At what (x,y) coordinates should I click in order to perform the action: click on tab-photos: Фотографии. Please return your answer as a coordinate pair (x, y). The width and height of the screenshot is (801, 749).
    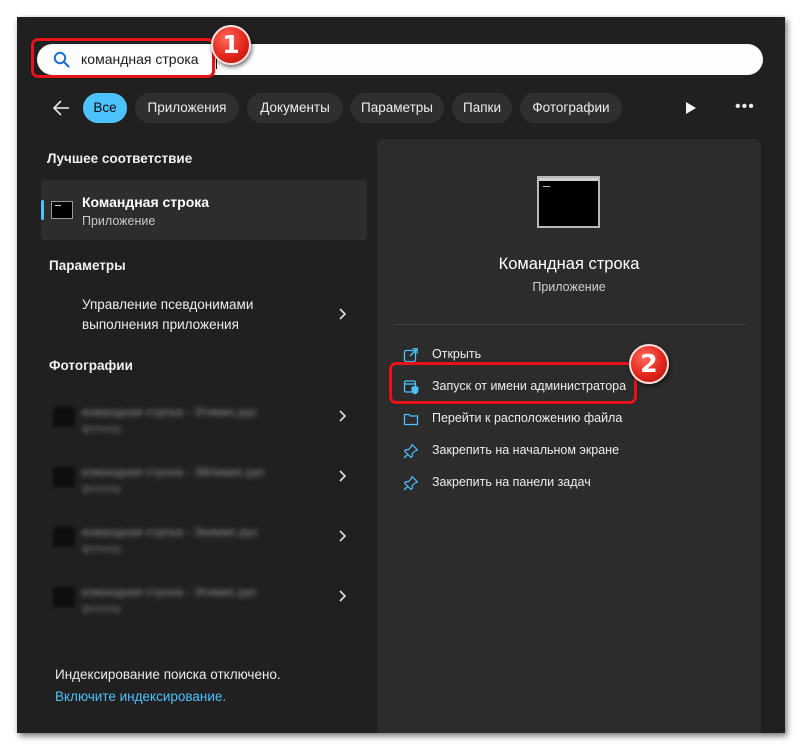
    Looking at the image, I should click on (571, 108).